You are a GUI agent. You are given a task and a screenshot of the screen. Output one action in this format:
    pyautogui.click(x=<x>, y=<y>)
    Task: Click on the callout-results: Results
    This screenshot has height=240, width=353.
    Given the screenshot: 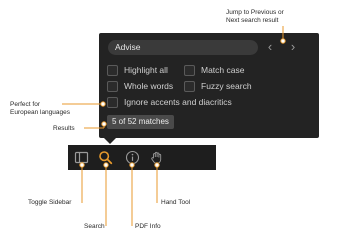 What is the action you would take?
    pyautogui.click(x=64, y=128)
    